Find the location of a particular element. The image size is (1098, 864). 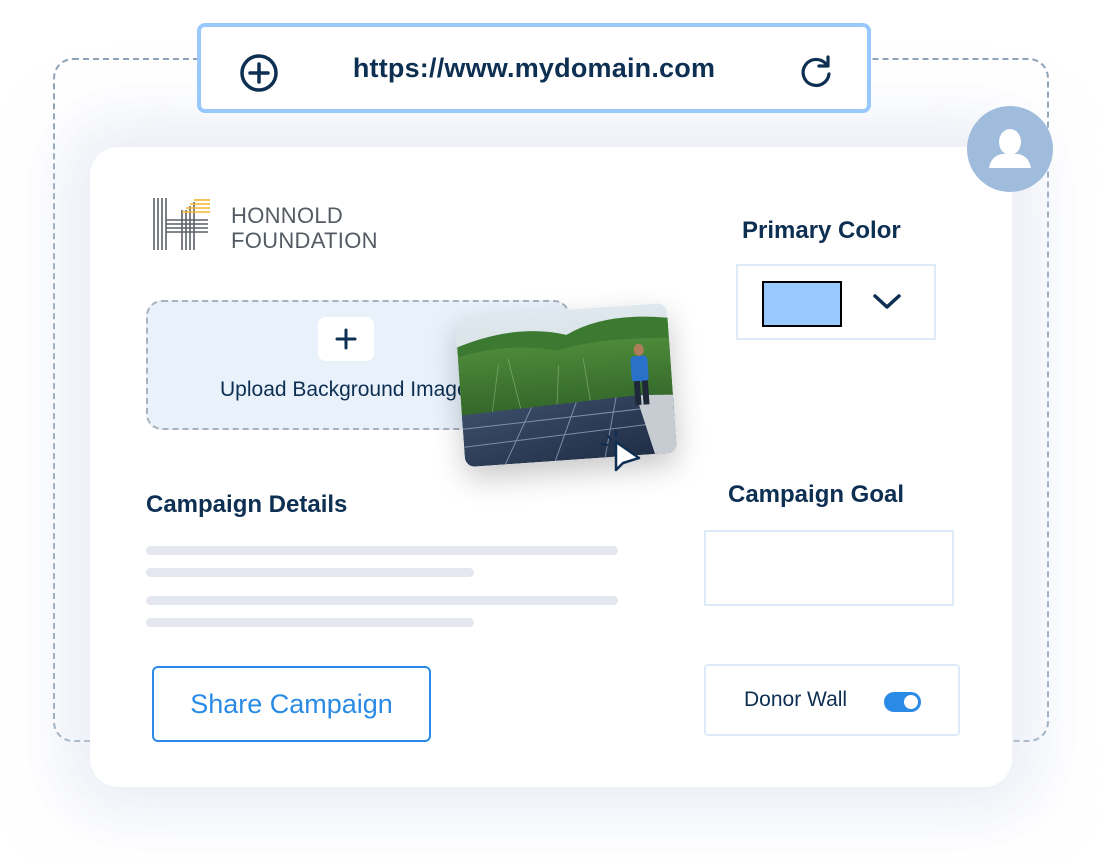

chevron-down-icon is located at coordinates (887, 304).